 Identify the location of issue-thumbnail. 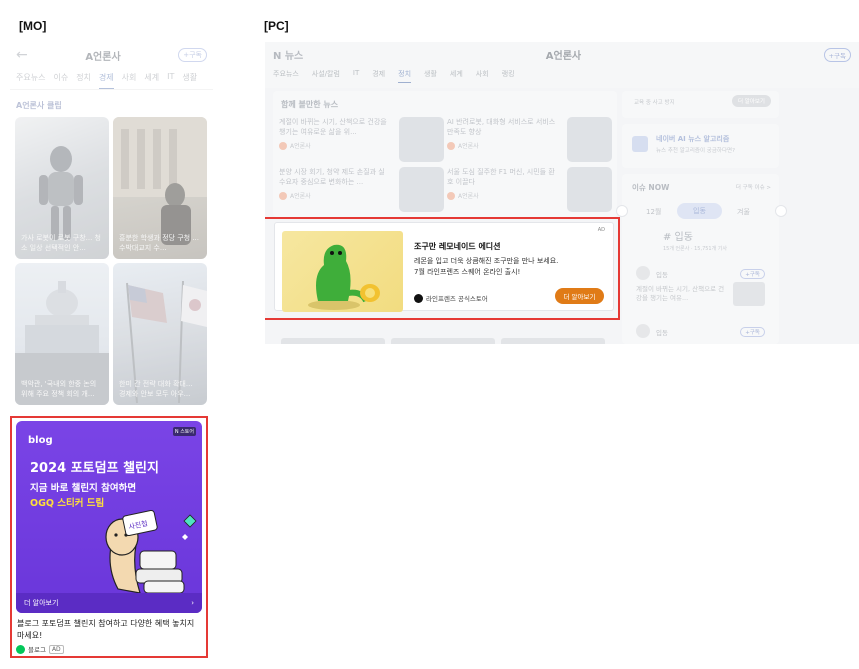
(749, 294).